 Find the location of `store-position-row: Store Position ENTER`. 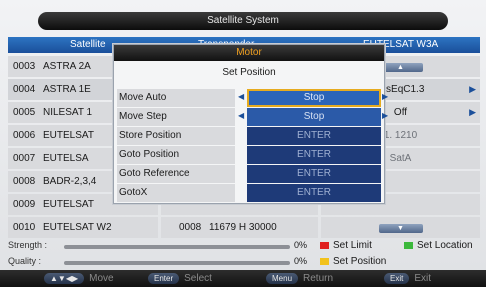

store-position-row: Store Position ENTER is located at coordinates (249, 136).